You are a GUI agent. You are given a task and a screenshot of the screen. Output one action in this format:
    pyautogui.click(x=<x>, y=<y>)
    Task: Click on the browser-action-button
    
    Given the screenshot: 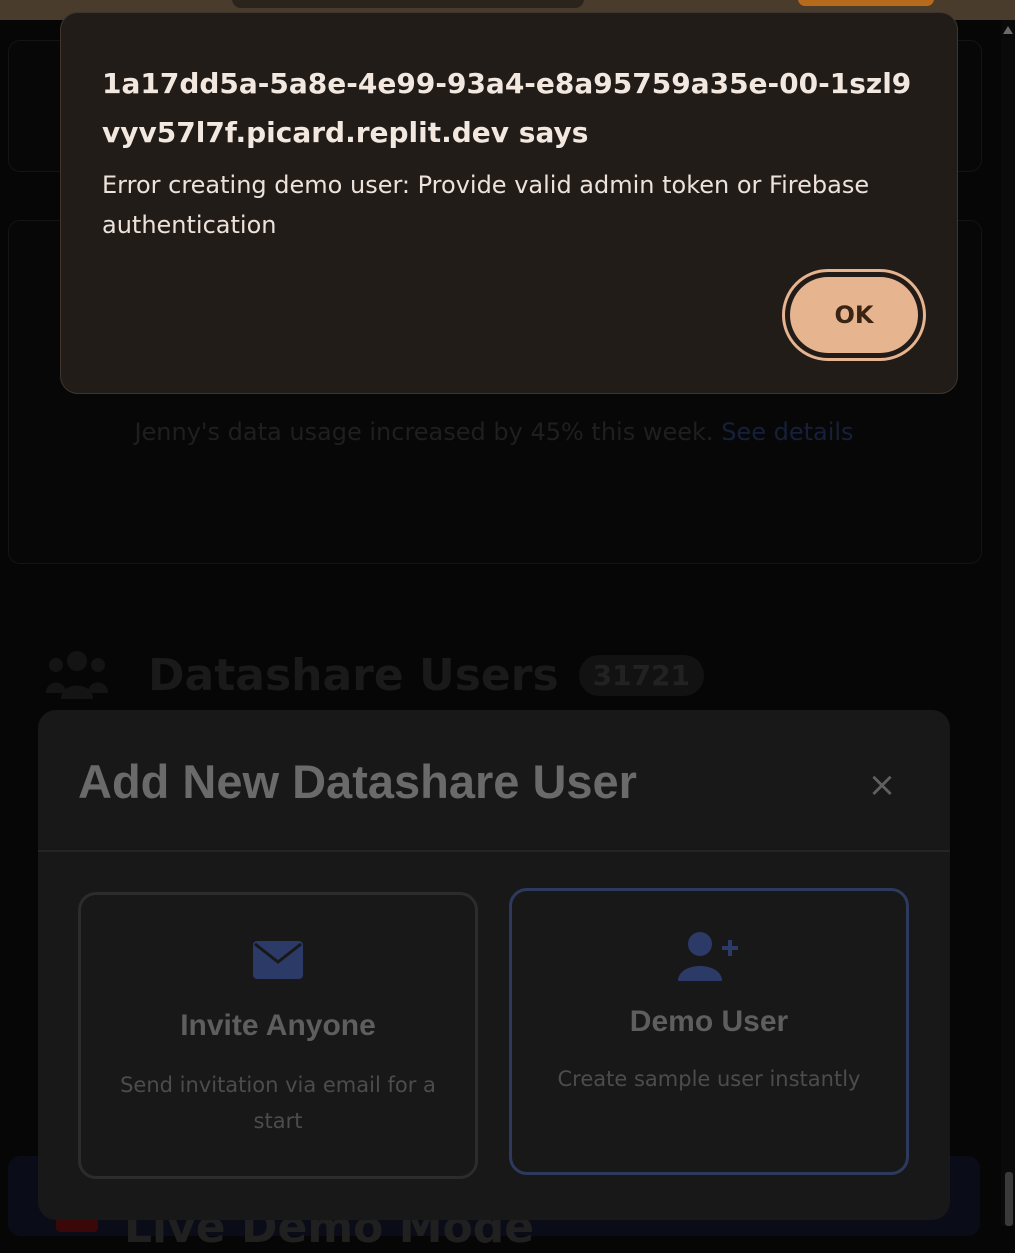 What is the action you would take?
    pyautogui.click(x=866, y=3)
    